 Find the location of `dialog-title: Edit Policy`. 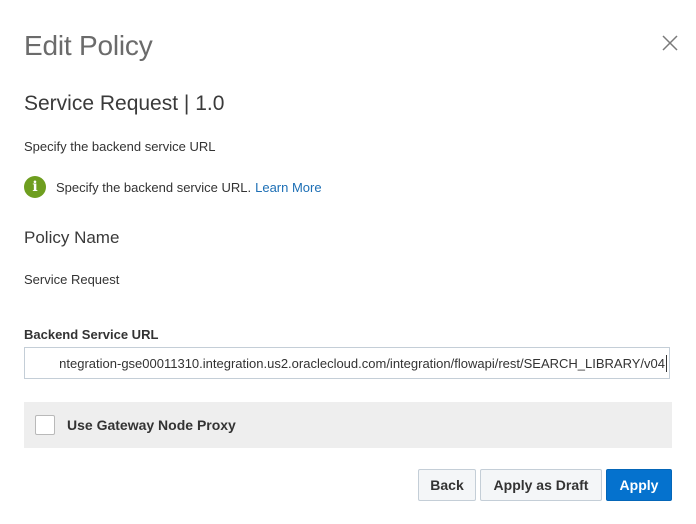

dialog-title: Edit Policy is located at coordinates (88, 45).